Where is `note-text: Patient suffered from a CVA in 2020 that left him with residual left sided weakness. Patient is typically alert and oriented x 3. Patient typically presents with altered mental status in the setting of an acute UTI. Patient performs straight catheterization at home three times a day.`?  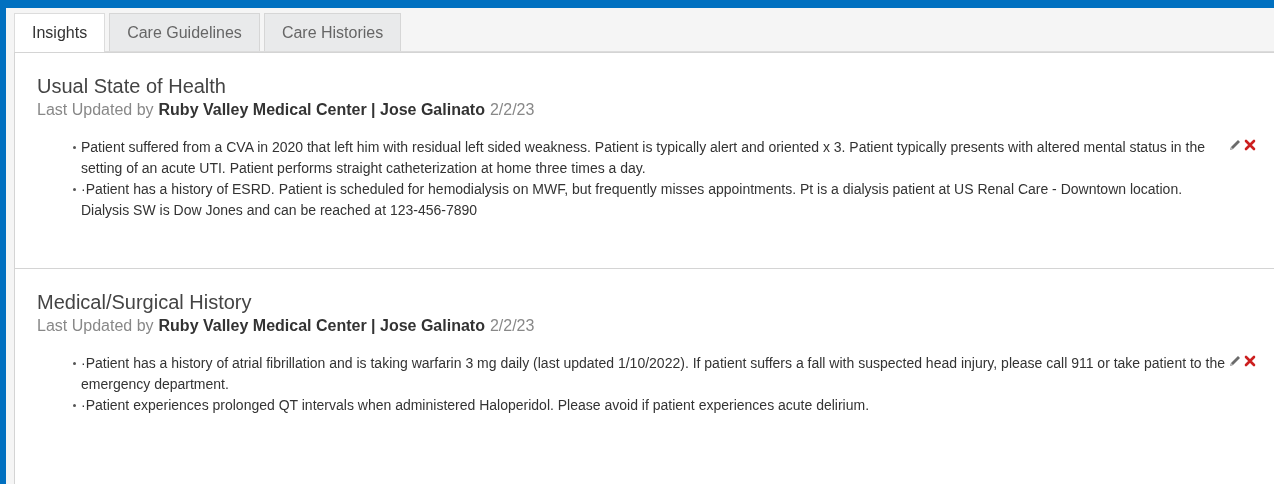
note-text: Patient suffered from a CVA in 2020 that left him with residual left sided weakness. Patient is typically alert and oriented x 3. Patient typically presents with altered mental status in the setting of an acute UTI. Patient performs straight catheterization at home three times a day. is located at coordinates (643, 158).